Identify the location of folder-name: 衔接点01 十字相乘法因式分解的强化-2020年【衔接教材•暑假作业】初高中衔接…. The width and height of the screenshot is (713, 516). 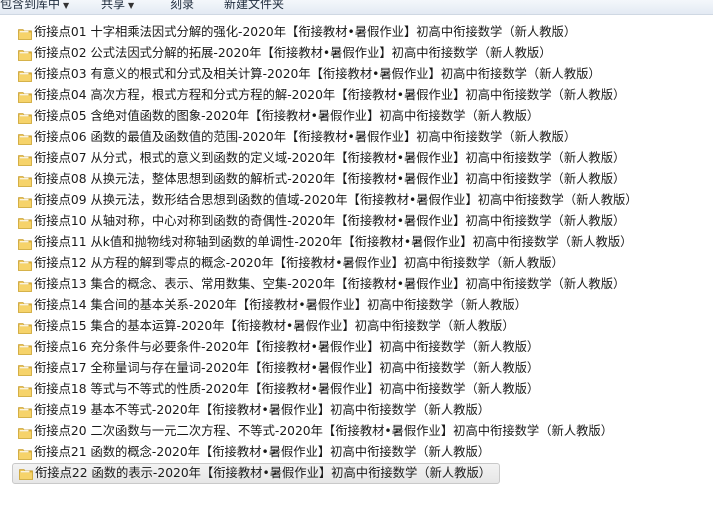
(305, 32).